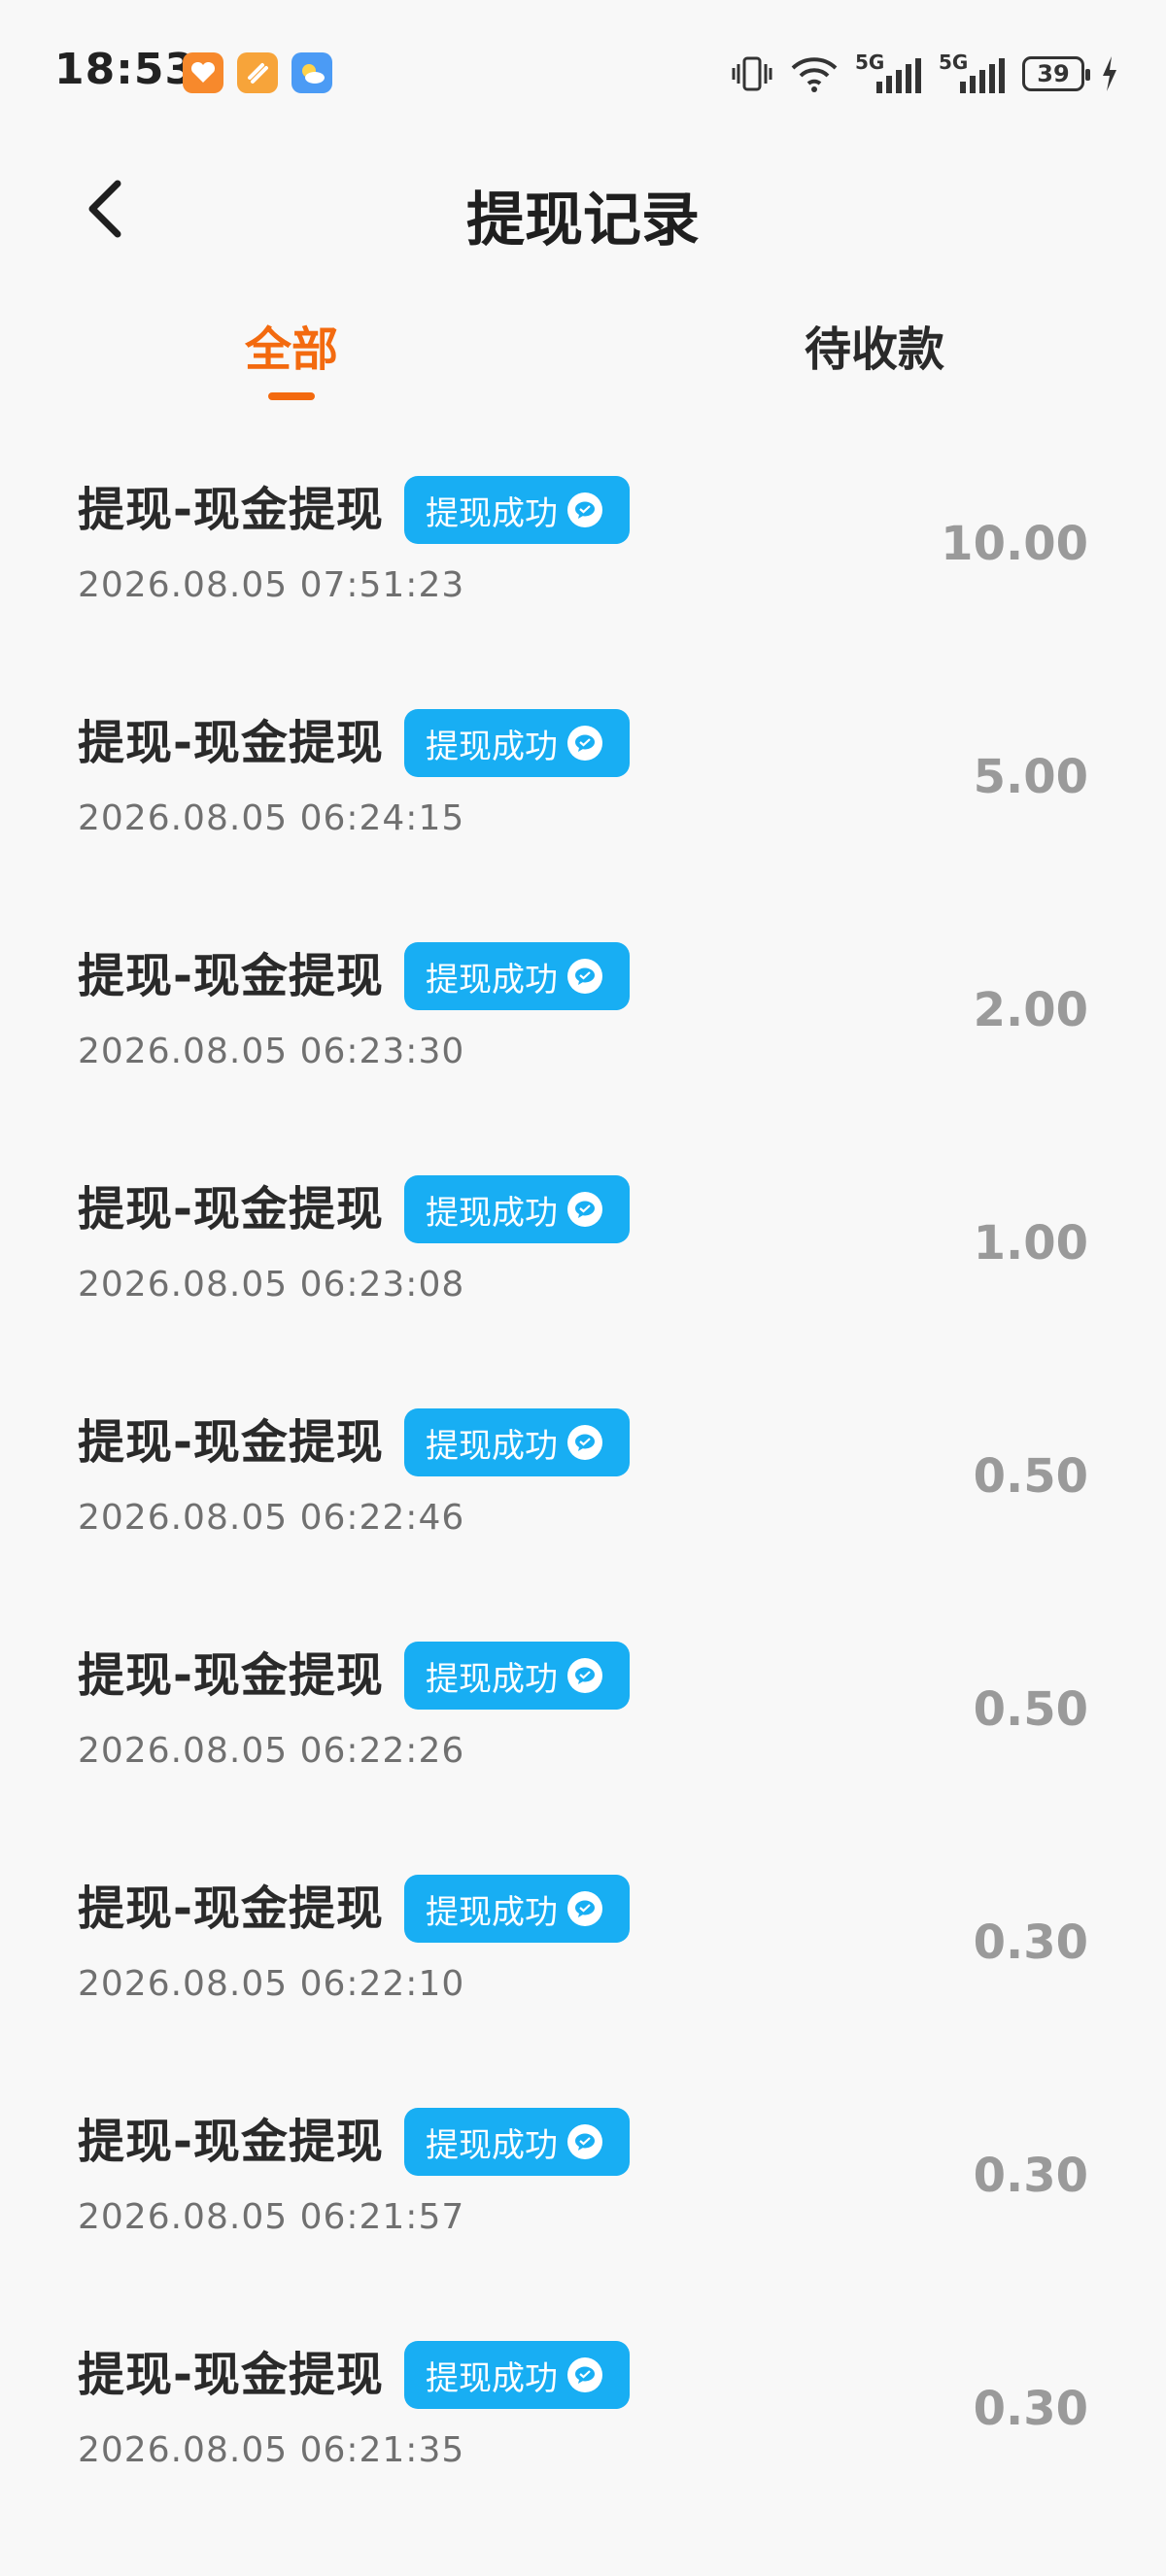 The width and height of the screenshot is (1166, 2576). I want to click on page-title: 提现记录, so click(583, 220).